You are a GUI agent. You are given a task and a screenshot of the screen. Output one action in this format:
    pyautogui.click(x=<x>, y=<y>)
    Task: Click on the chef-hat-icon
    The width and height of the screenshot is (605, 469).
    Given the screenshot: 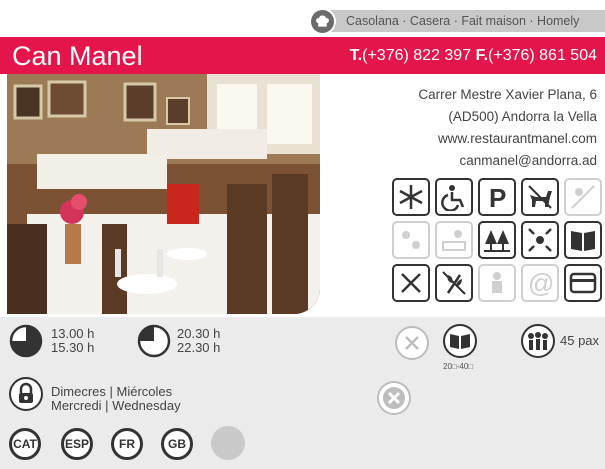 What is the action you would take?
    pyautogui.click(x=322, y=21)
    